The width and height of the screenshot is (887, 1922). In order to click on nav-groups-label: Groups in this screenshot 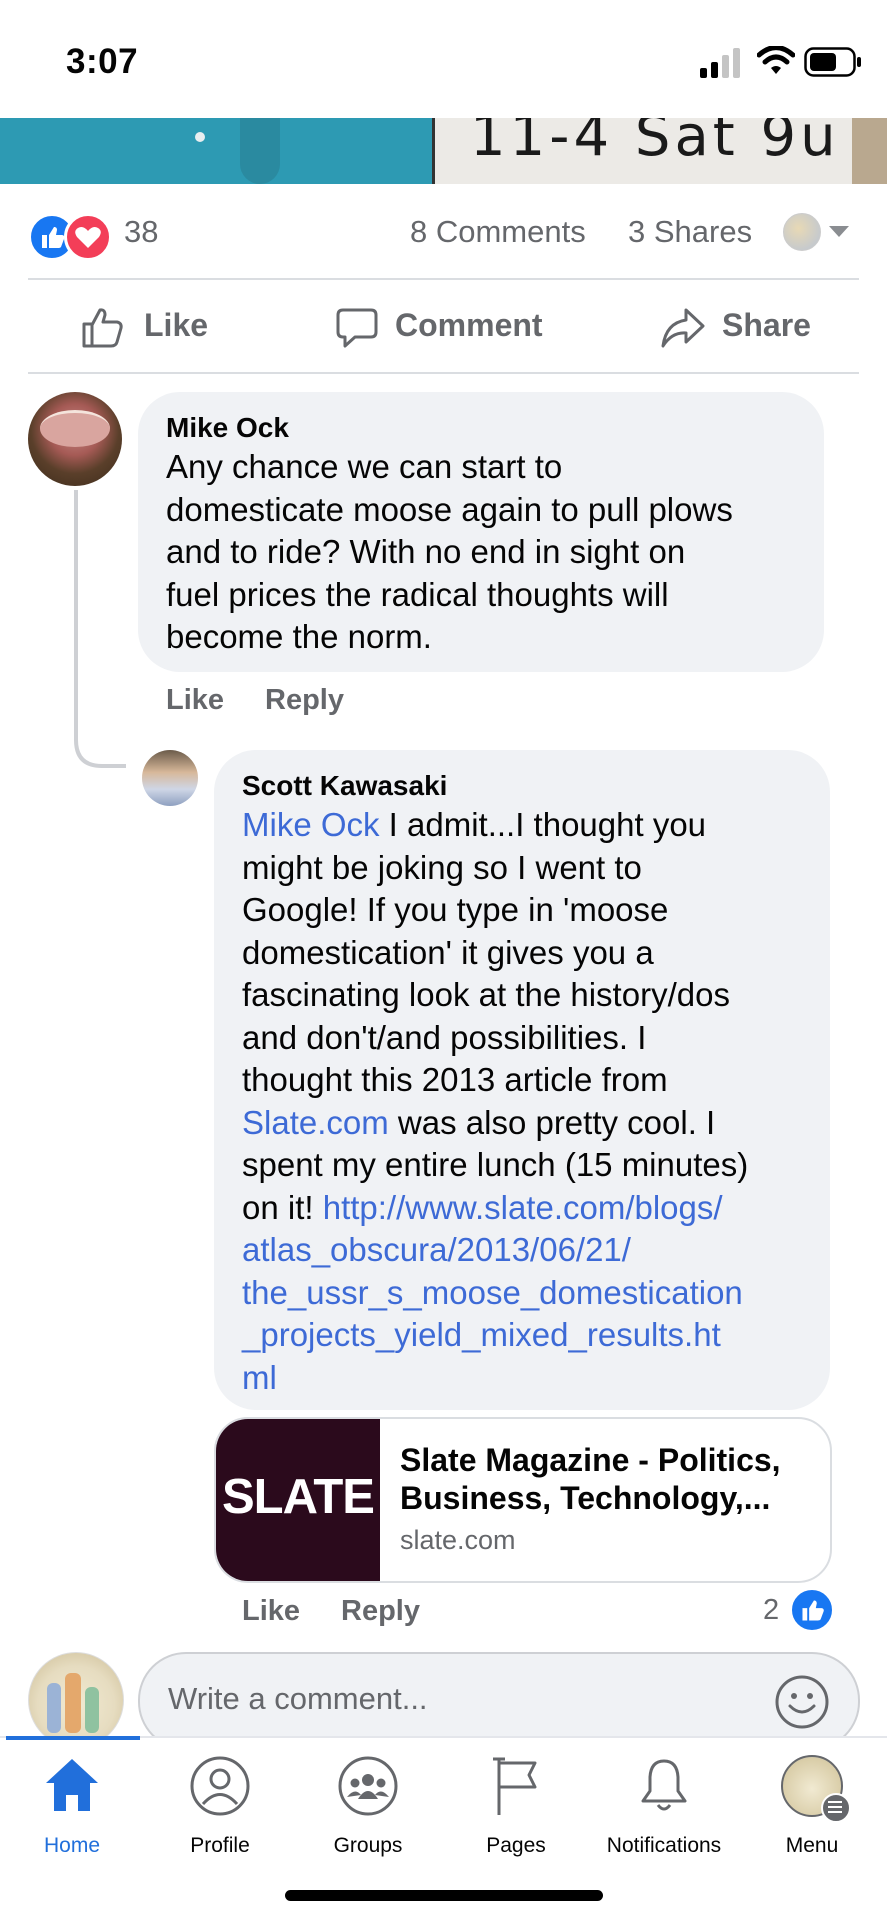, I will do `click(368, 1845)`.